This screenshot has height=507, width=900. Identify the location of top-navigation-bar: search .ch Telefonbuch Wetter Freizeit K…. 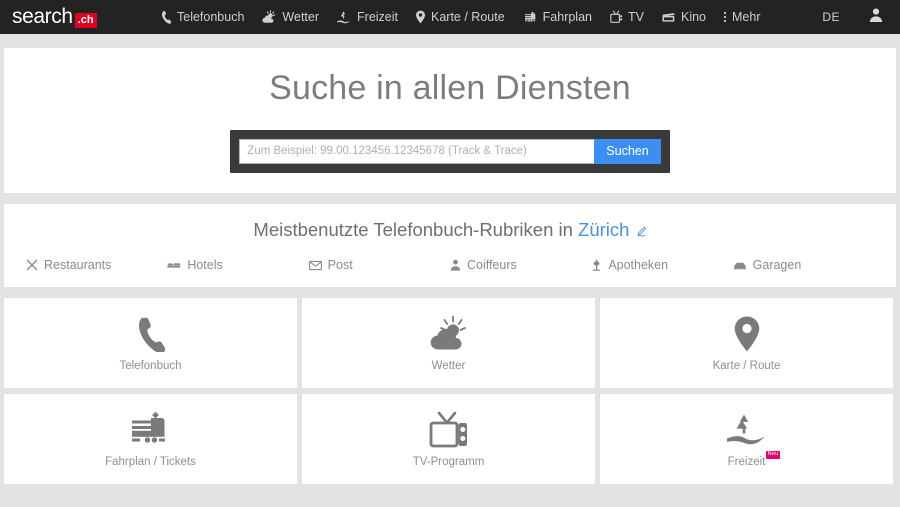
(450, 17).